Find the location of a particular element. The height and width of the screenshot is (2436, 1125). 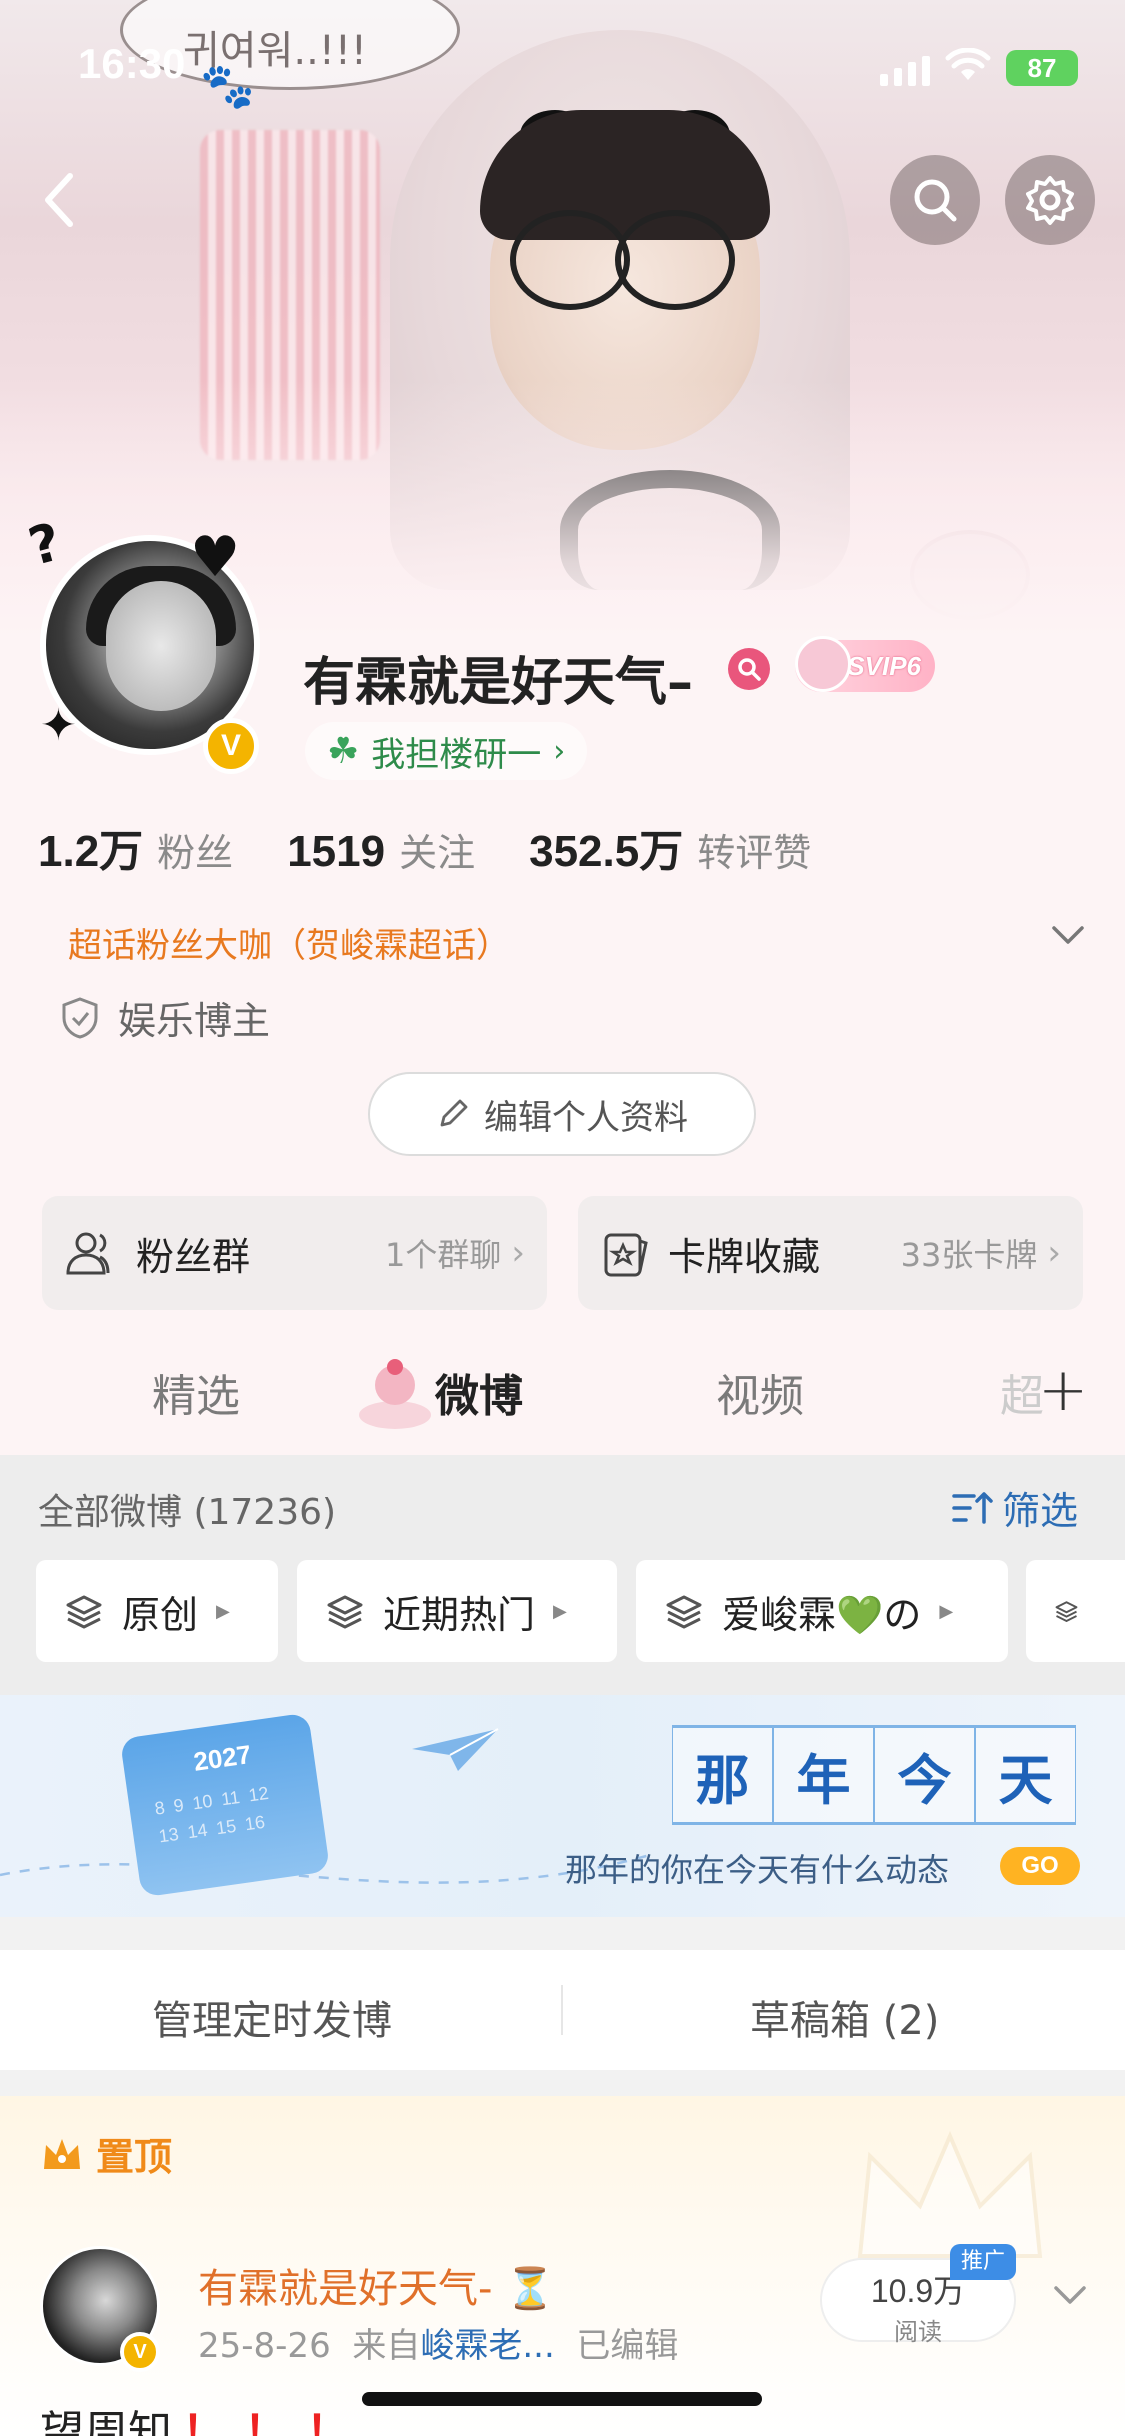

chip-recent-hot: 近期热门 ▶ is located at coordinates (457, 1611).